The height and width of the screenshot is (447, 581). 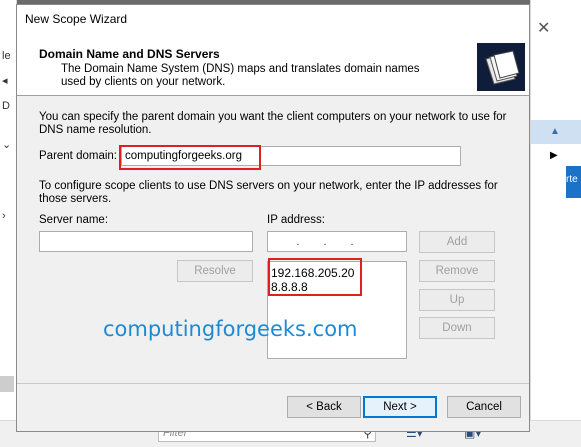 What do you see at coordinates (6, 106) in the screenshot?
I see `background-left-text-2: D` at bounding box center [6, 106].